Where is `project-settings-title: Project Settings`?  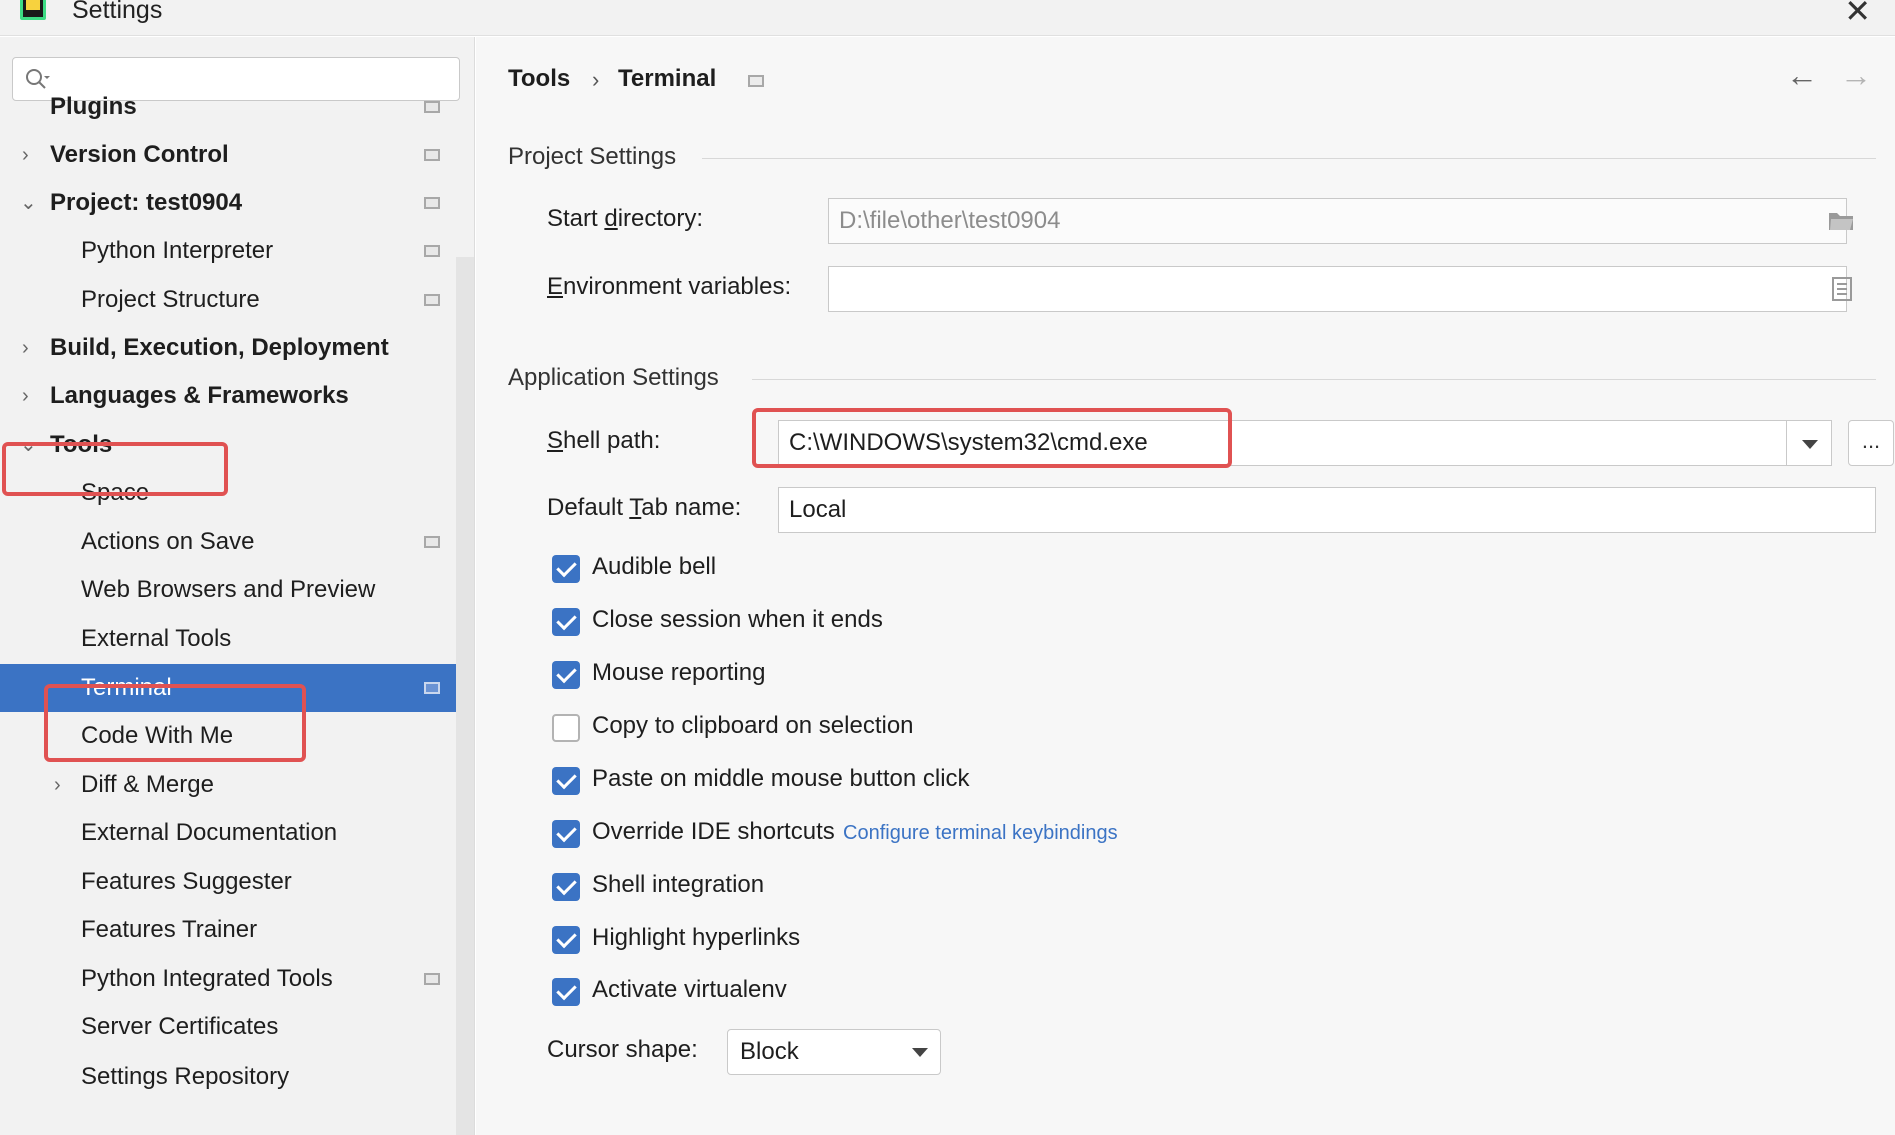 project-settings-title: Project Settings is located at coordinates (592, 156).